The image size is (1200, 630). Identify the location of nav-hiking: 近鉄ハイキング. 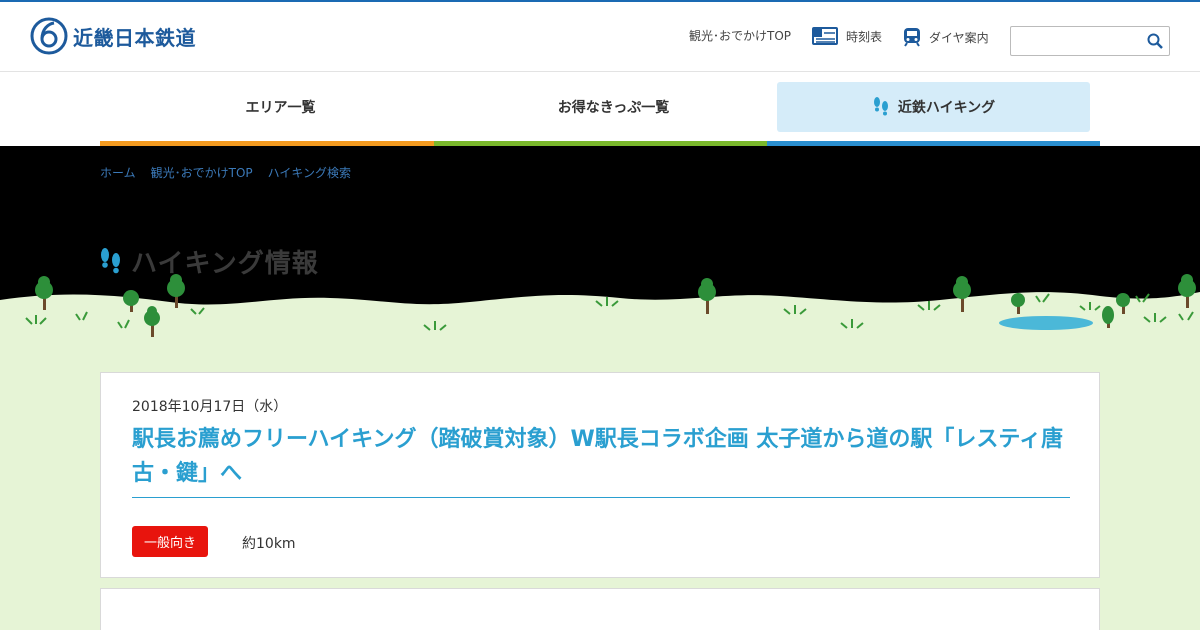
(933, 107).